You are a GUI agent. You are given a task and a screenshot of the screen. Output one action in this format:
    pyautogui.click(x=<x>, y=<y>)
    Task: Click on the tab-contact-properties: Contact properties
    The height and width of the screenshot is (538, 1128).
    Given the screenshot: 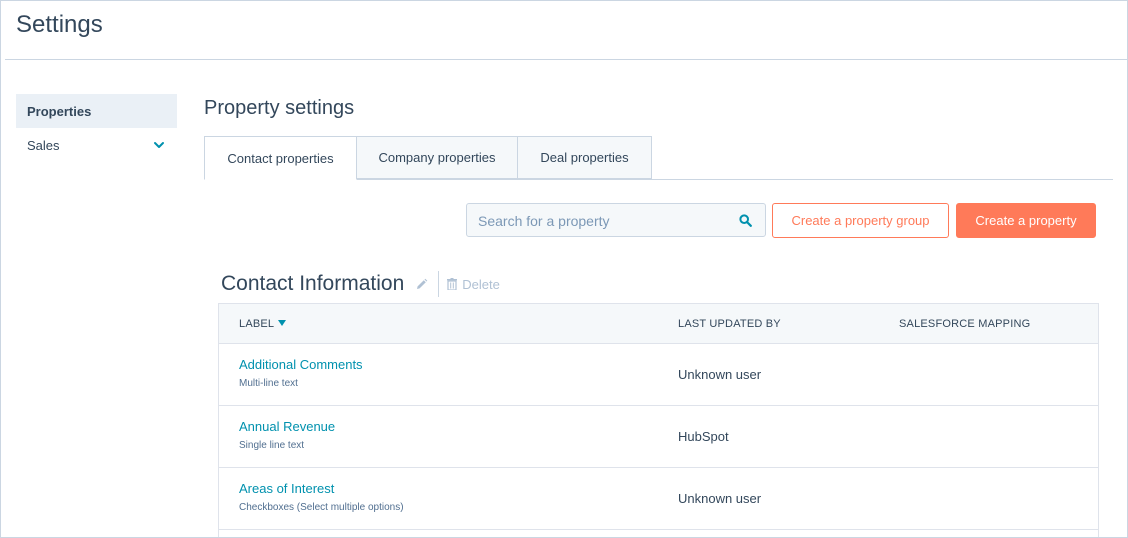 What is the action you would take?
    pyautogui.click(x=280, y=158)
    